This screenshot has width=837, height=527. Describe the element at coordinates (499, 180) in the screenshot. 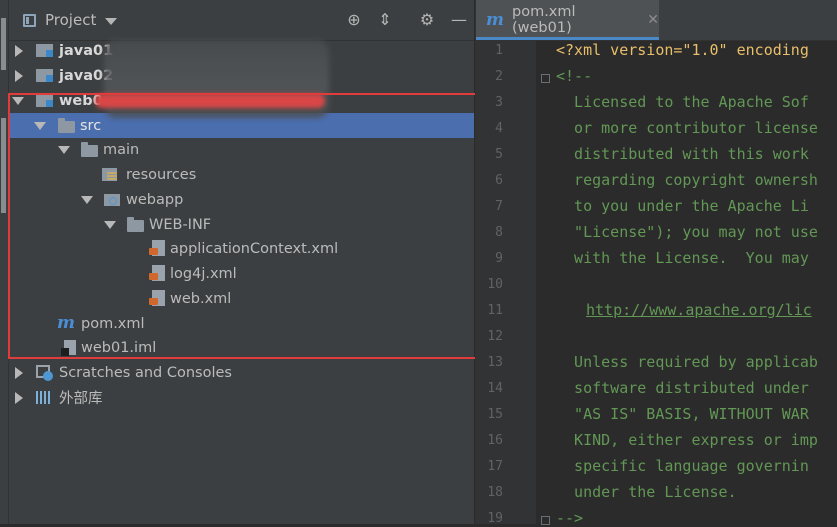

I see `line-number: 6` at that location.